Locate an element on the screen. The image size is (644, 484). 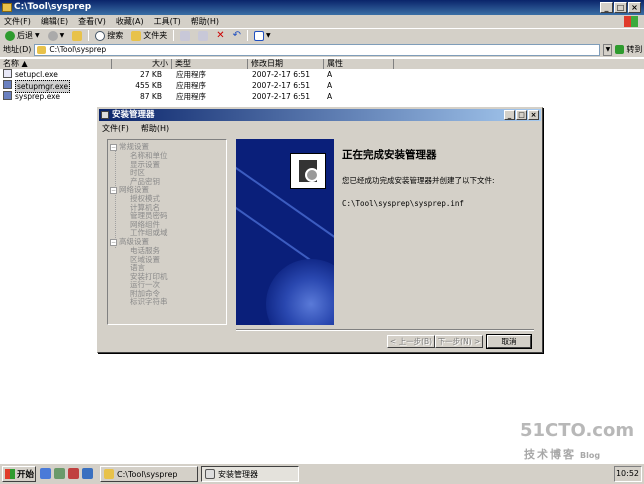
go-button: 转到 is located at coordinates (628, 49).